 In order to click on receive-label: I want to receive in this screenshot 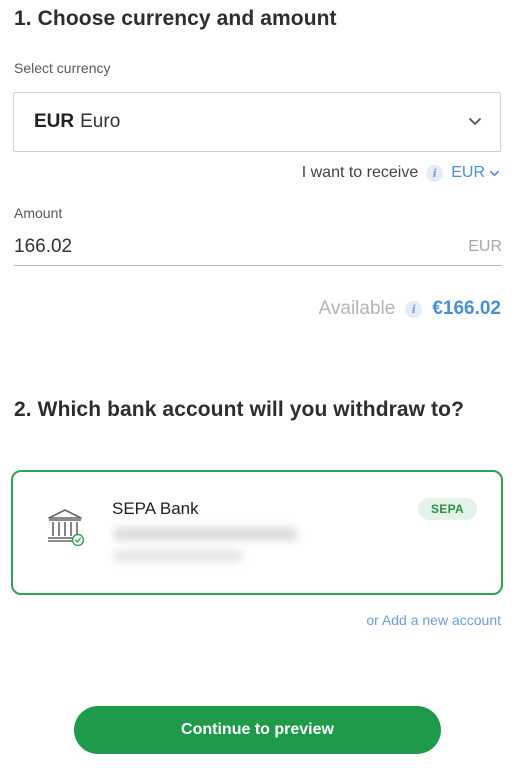, I will do `click(360, 172)`.